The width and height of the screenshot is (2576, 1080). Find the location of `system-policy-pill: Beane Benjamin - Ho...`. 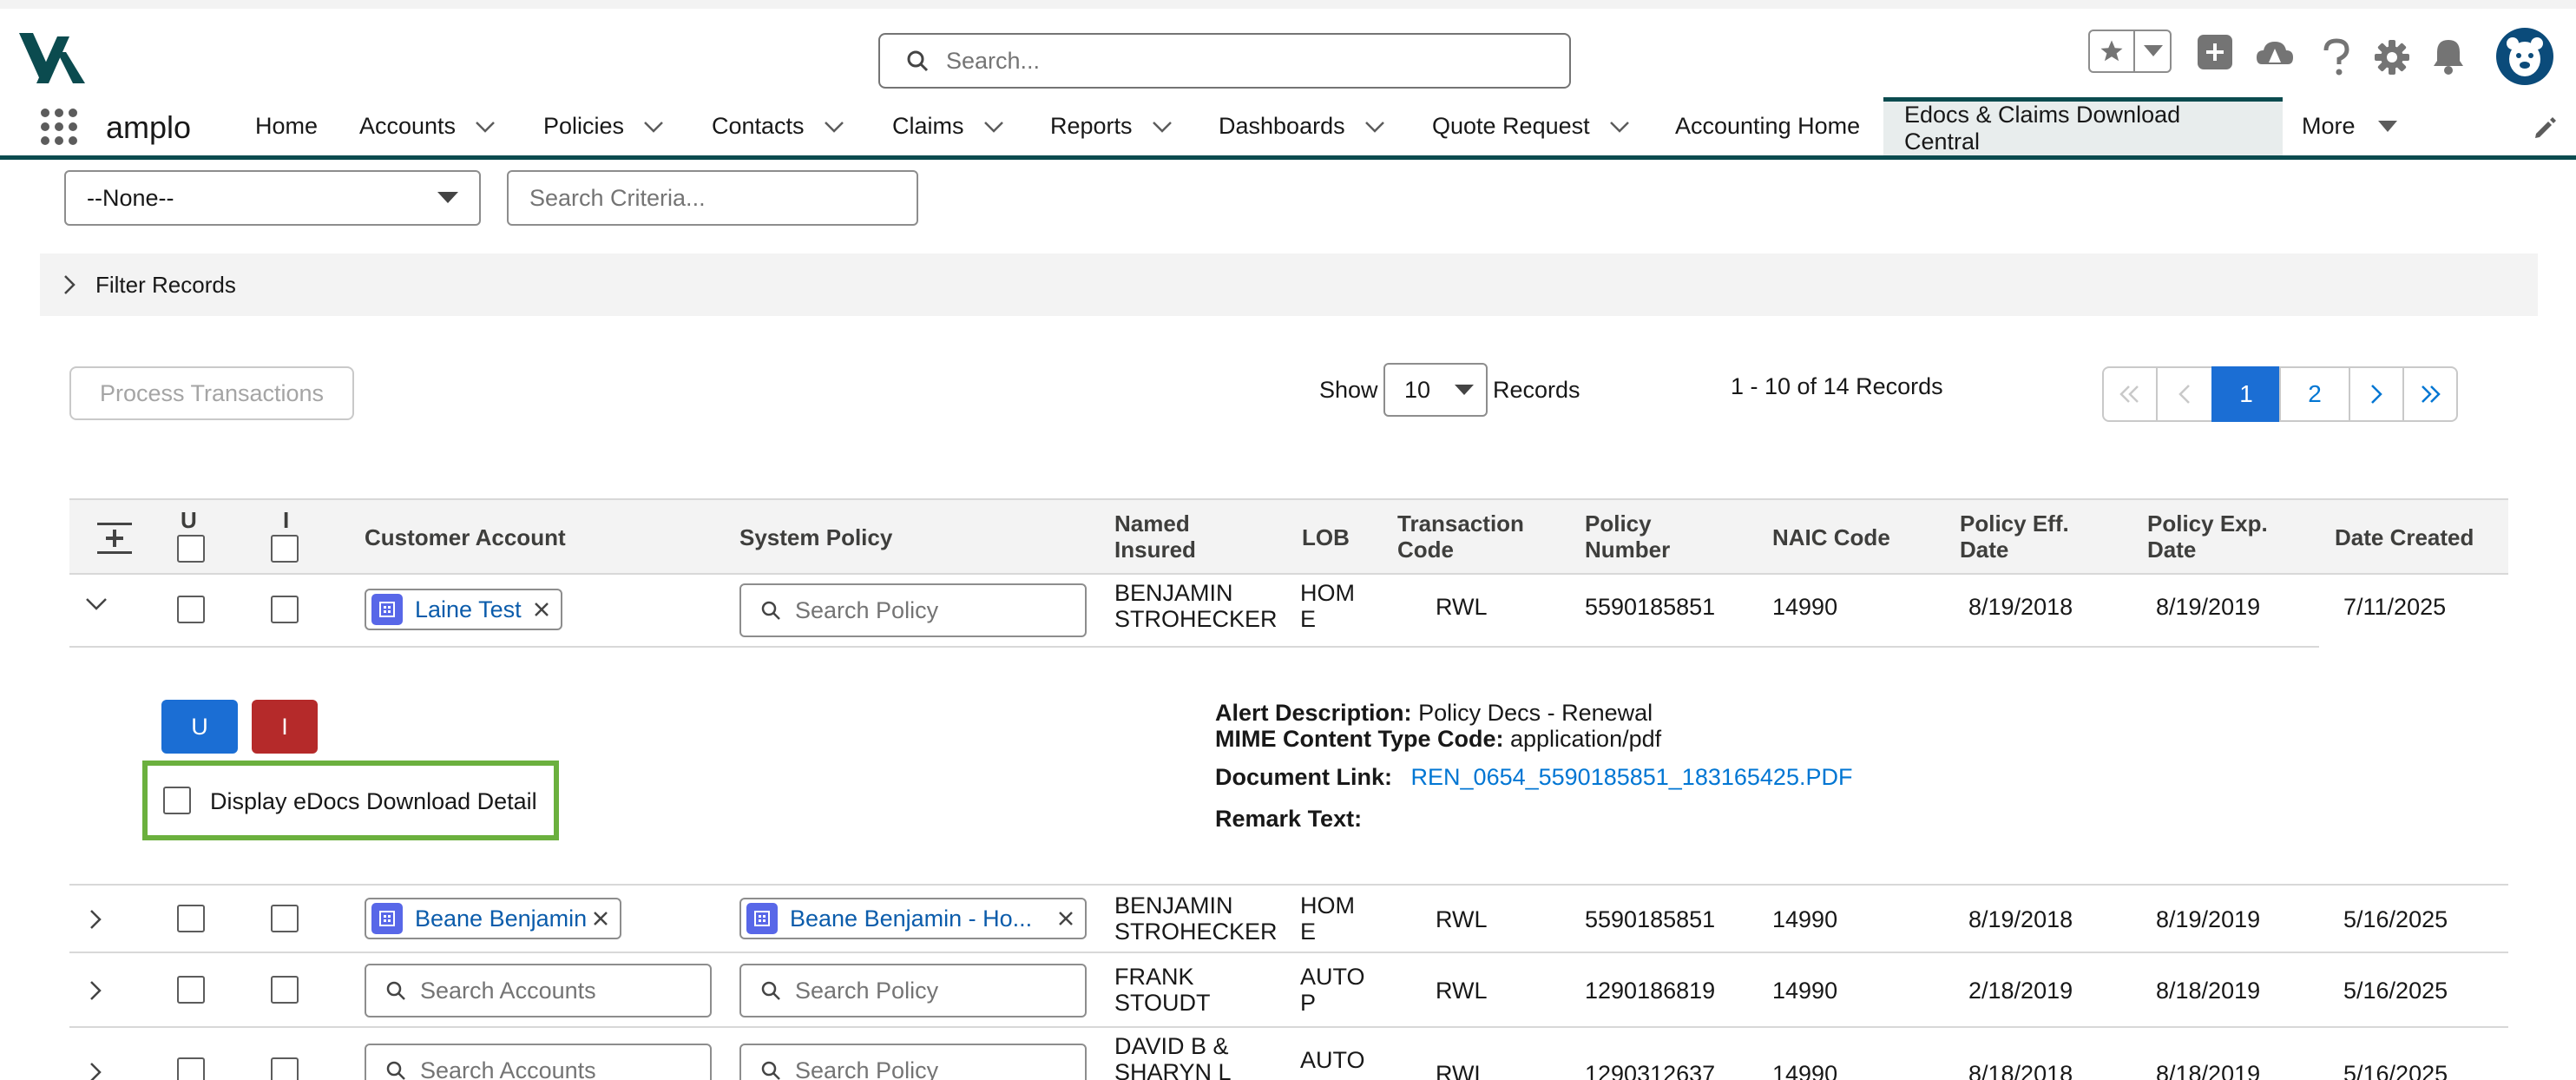

system-policy-pill: Beane Benjamin - Ho... is located at coordinates (913, 919).